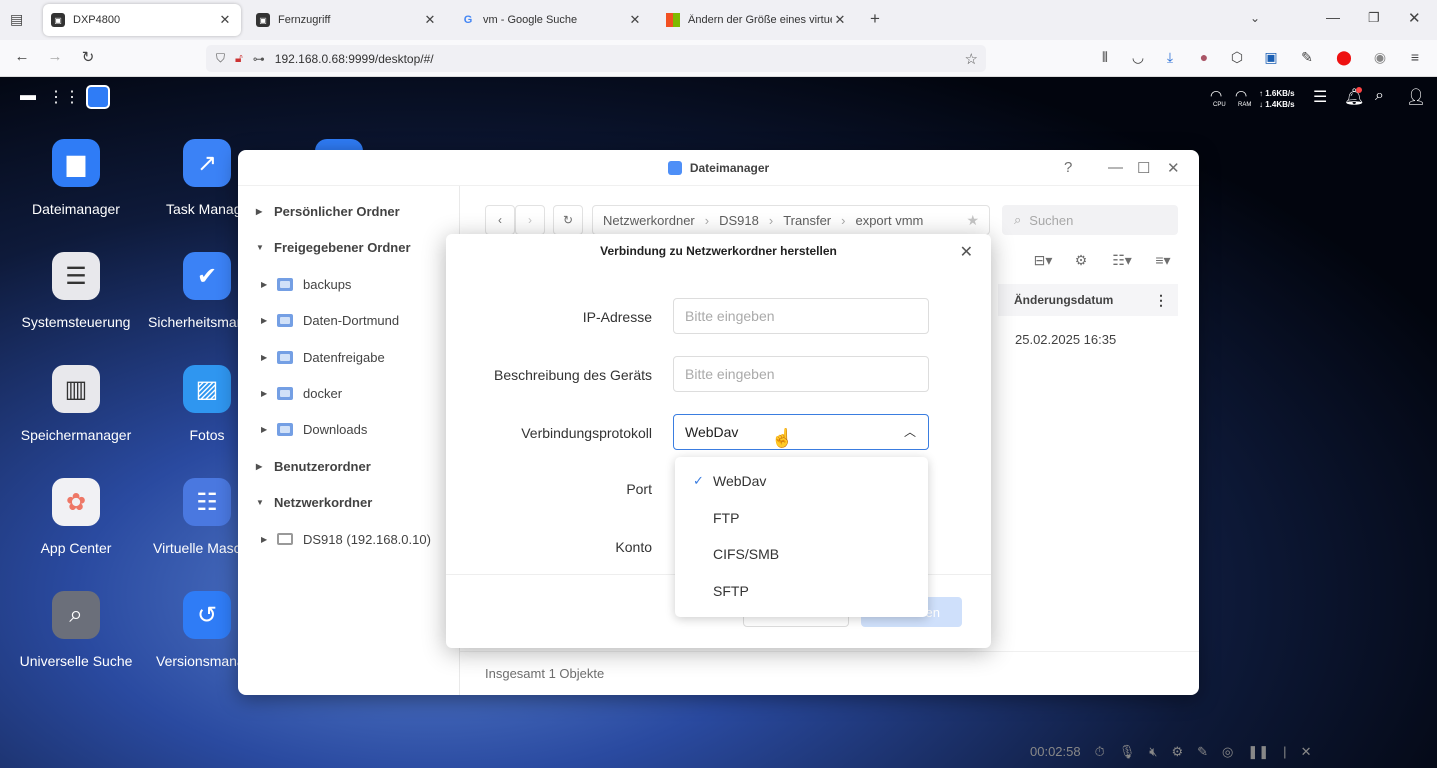 Image resolution: width=1437 pixels, height=768 pixels. I want to click on insecure-lock-icon: 🔓︎, so click(239, 58).